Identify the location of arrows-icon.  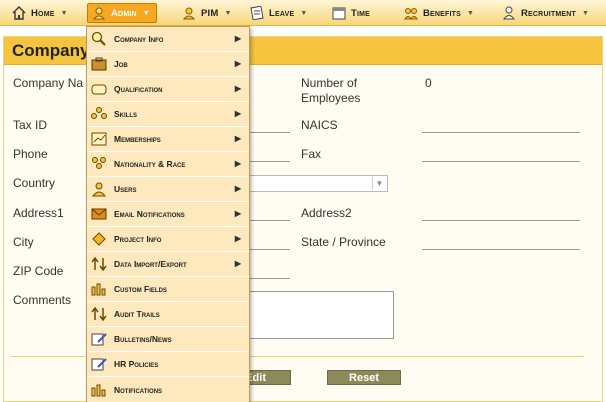
(99, 314).